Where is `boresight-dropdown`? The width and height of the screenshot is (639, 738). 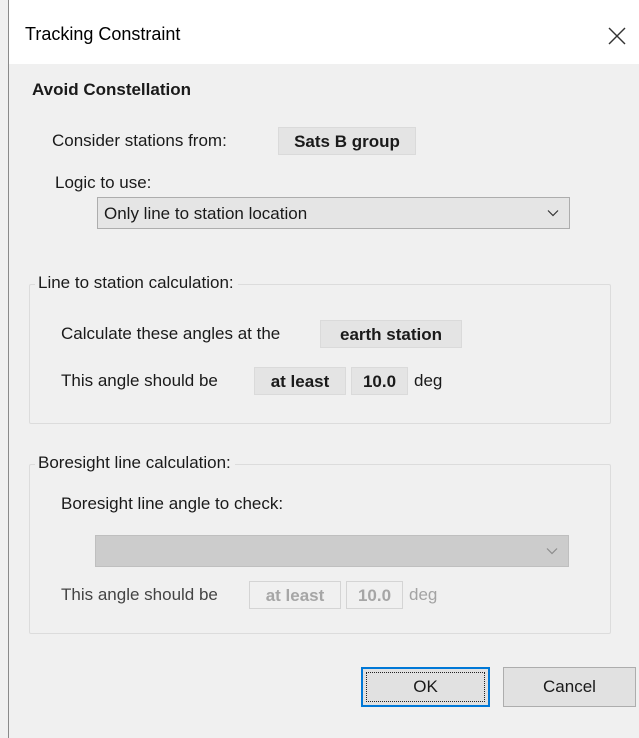
boresight-dropdown is located at coordinates (332, 551).